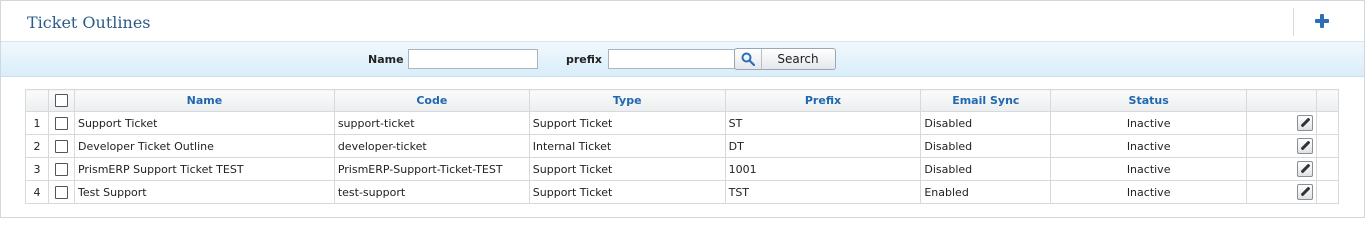 This screenshot has width=1365, height=240. Describe the element at coordinates (986, 100) in the screenshot. I see `column-header-email-sync: Email Sync` at that location.